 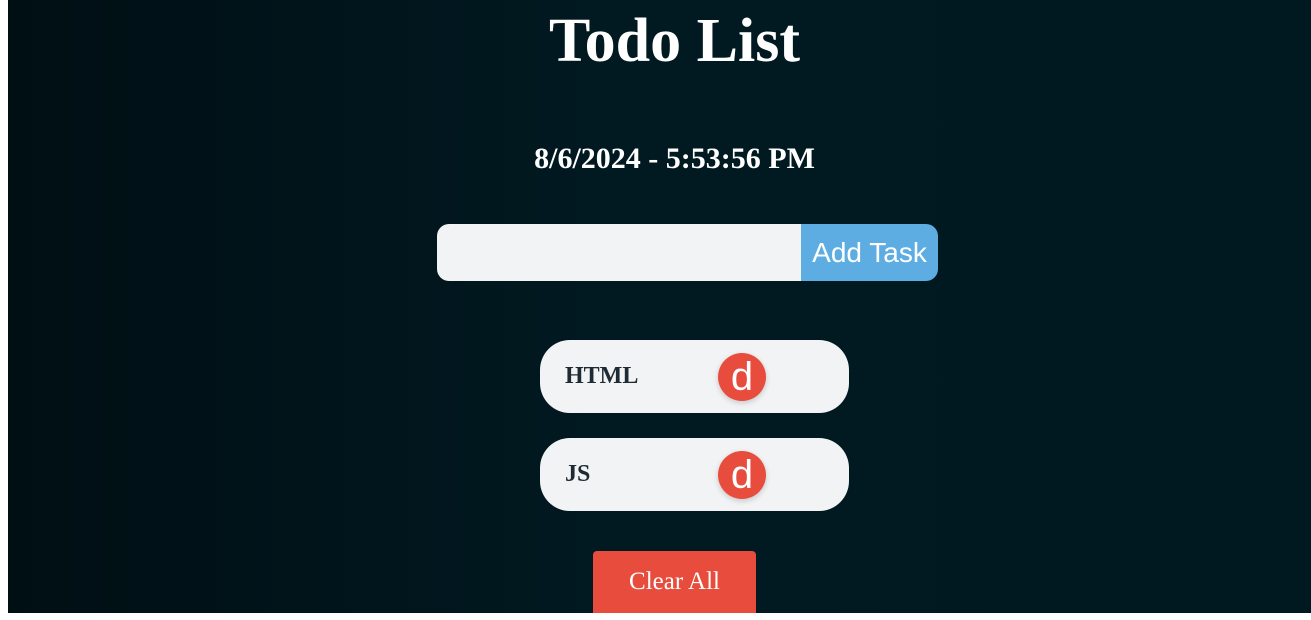 What do you see at coordinates (674, 41) in the screenshot?
I see `page-title: Todo List` at bounding box center [674, 41].